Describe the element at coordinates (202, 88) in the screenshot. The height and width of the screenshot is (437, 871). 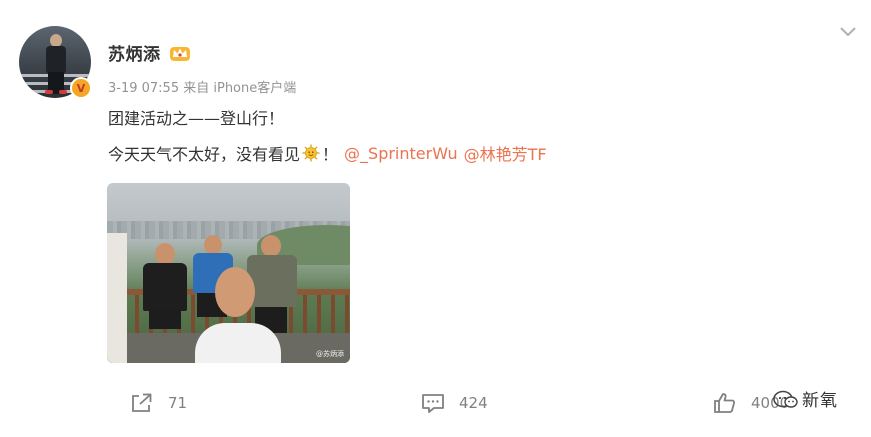
I see `post-meta: 3-19 07:55 来自 iPhone客户端` at that location.